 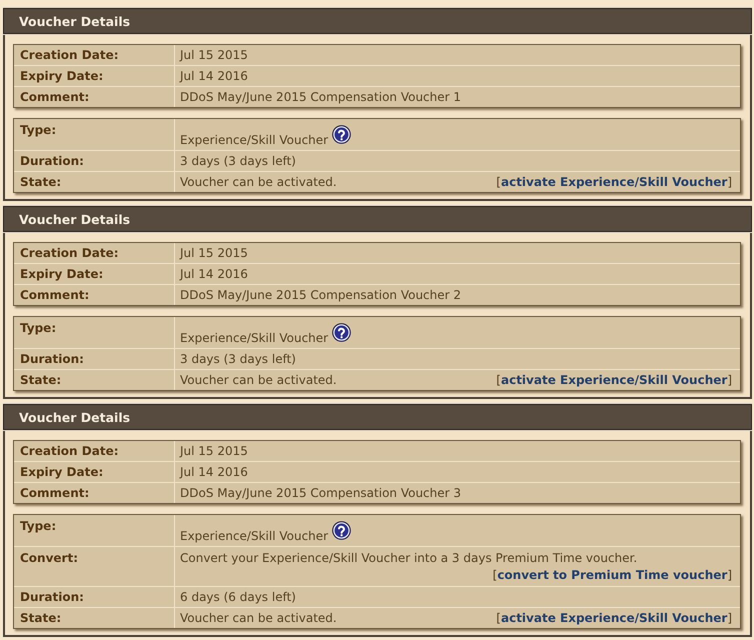 I want to click on field-value: DDoS May/June 2015 Compensation Voucher 3, so click(x=321, y=493).